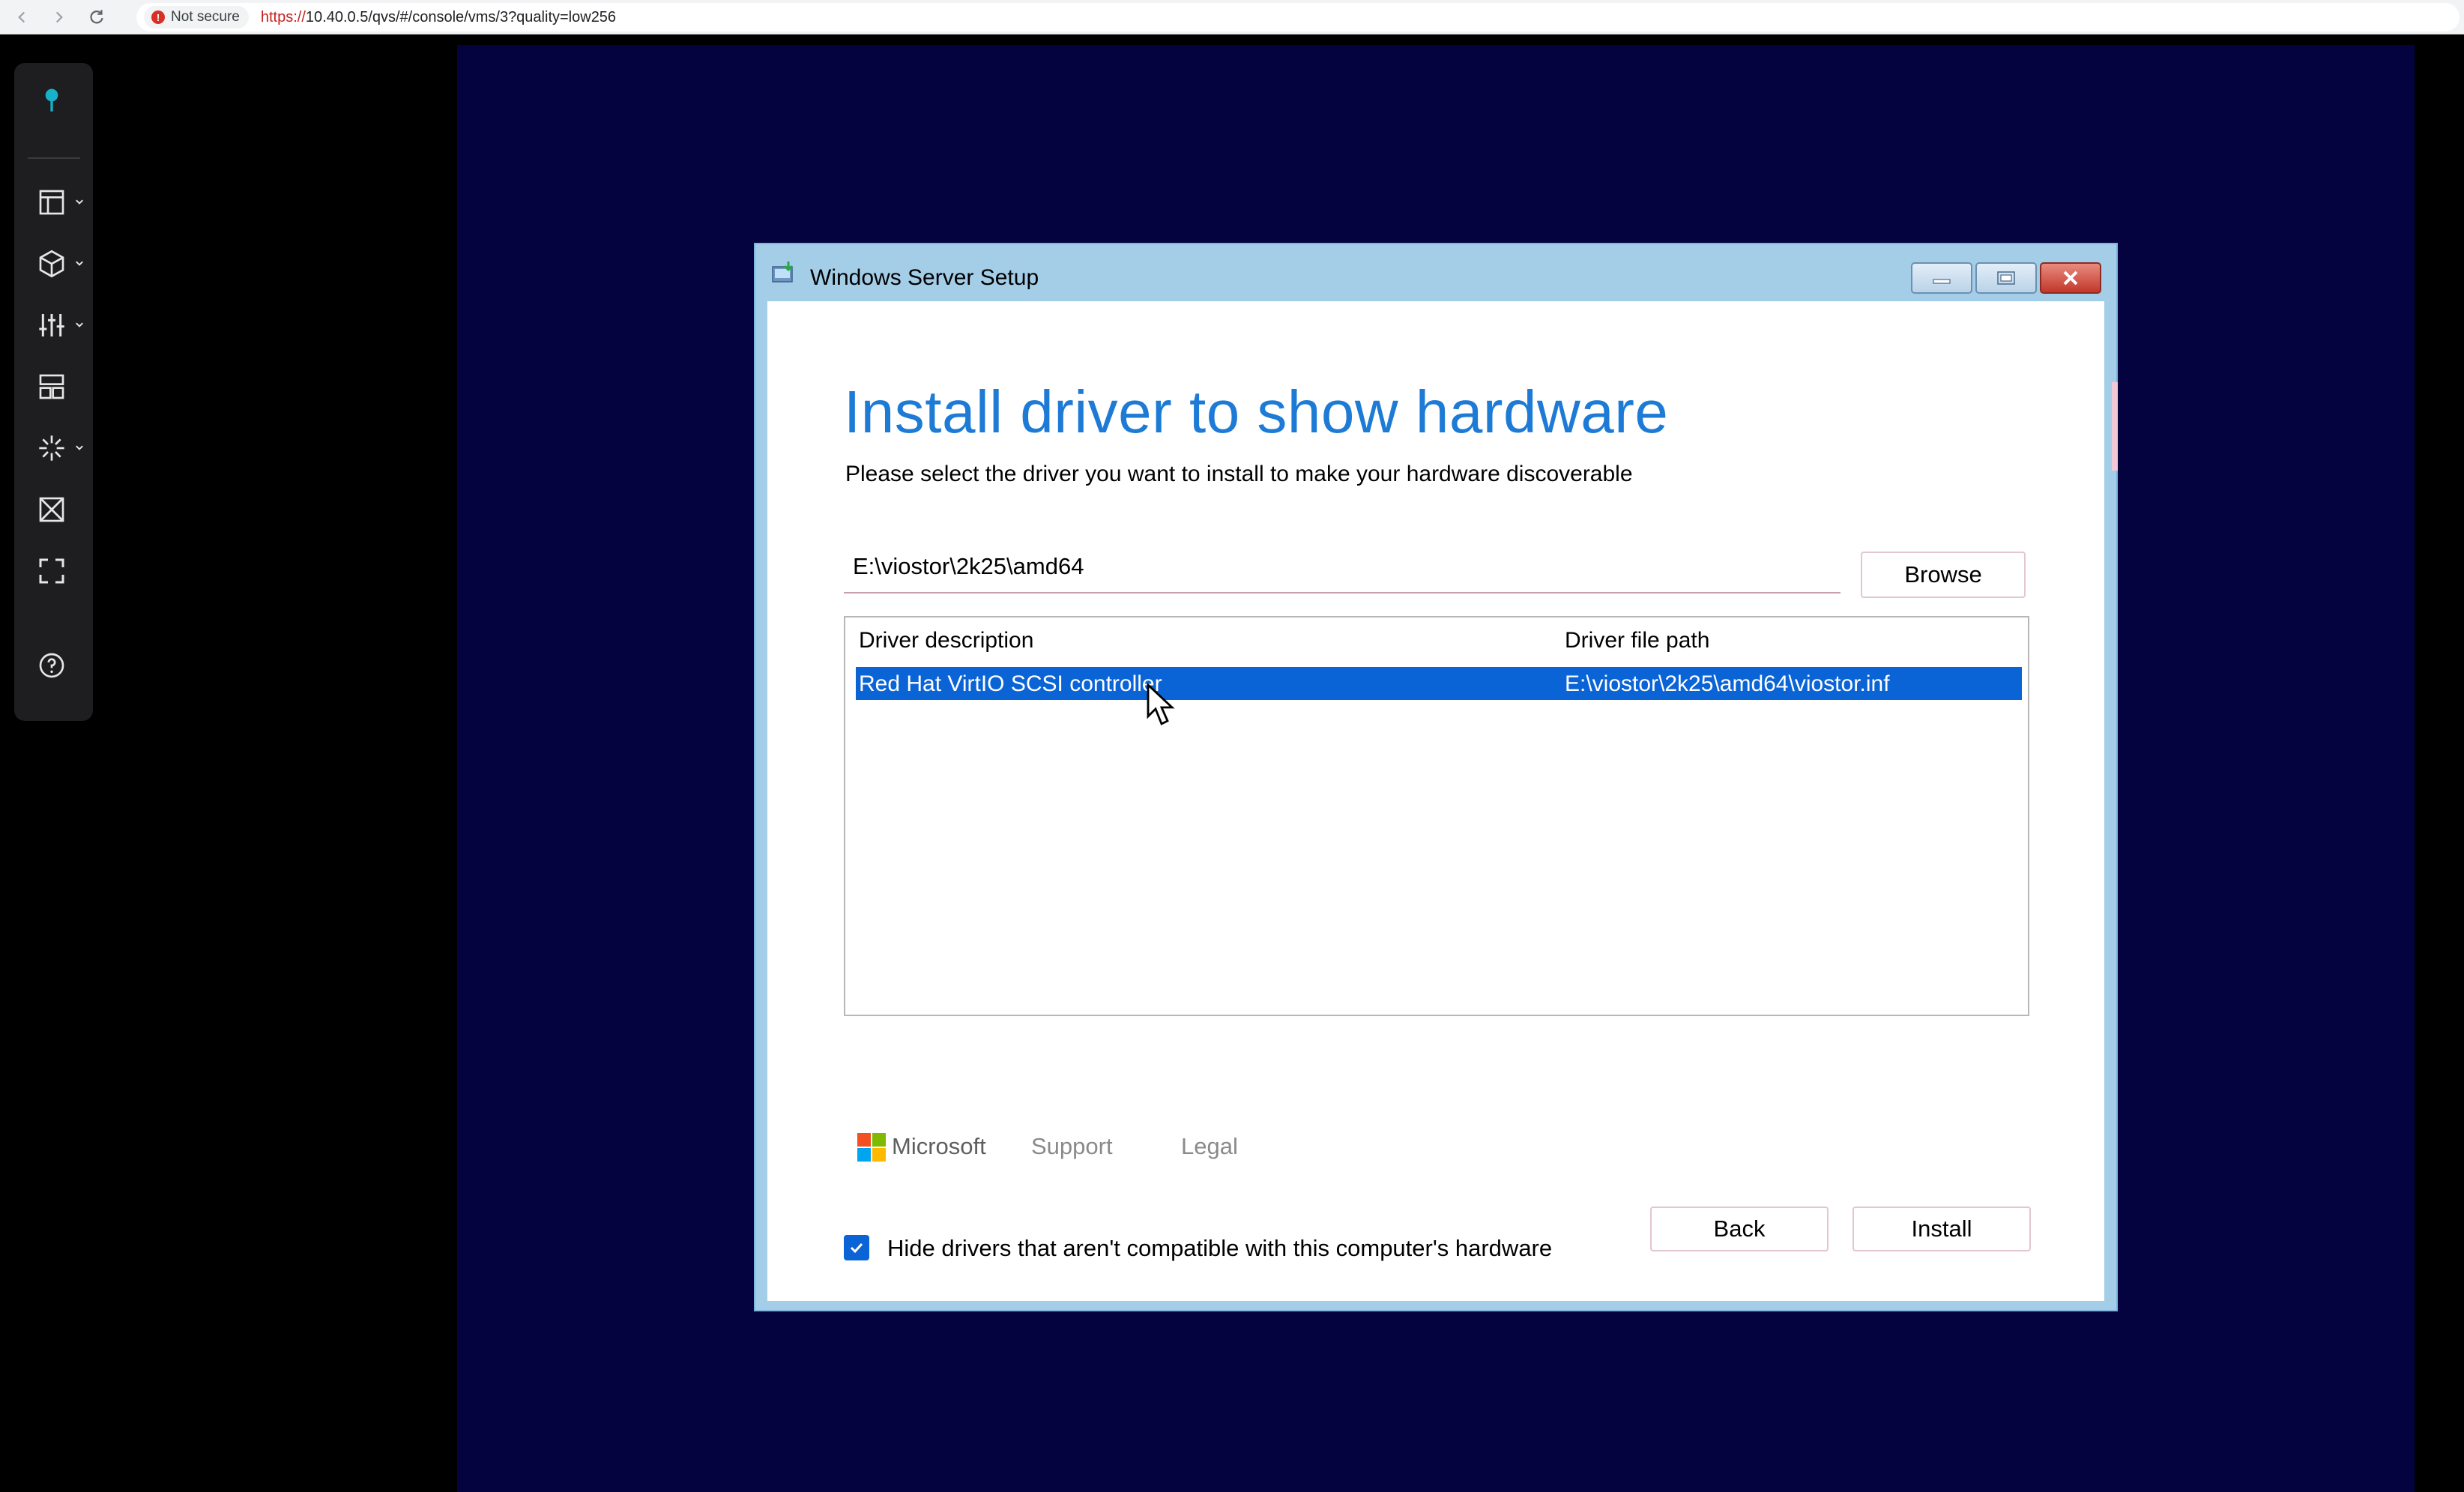 The width and height of the screenshot is (2464, 1492). Describe the element at coordinates (1161, 704) in the screenshot. I see `mouse-cursor-icon` at that location.